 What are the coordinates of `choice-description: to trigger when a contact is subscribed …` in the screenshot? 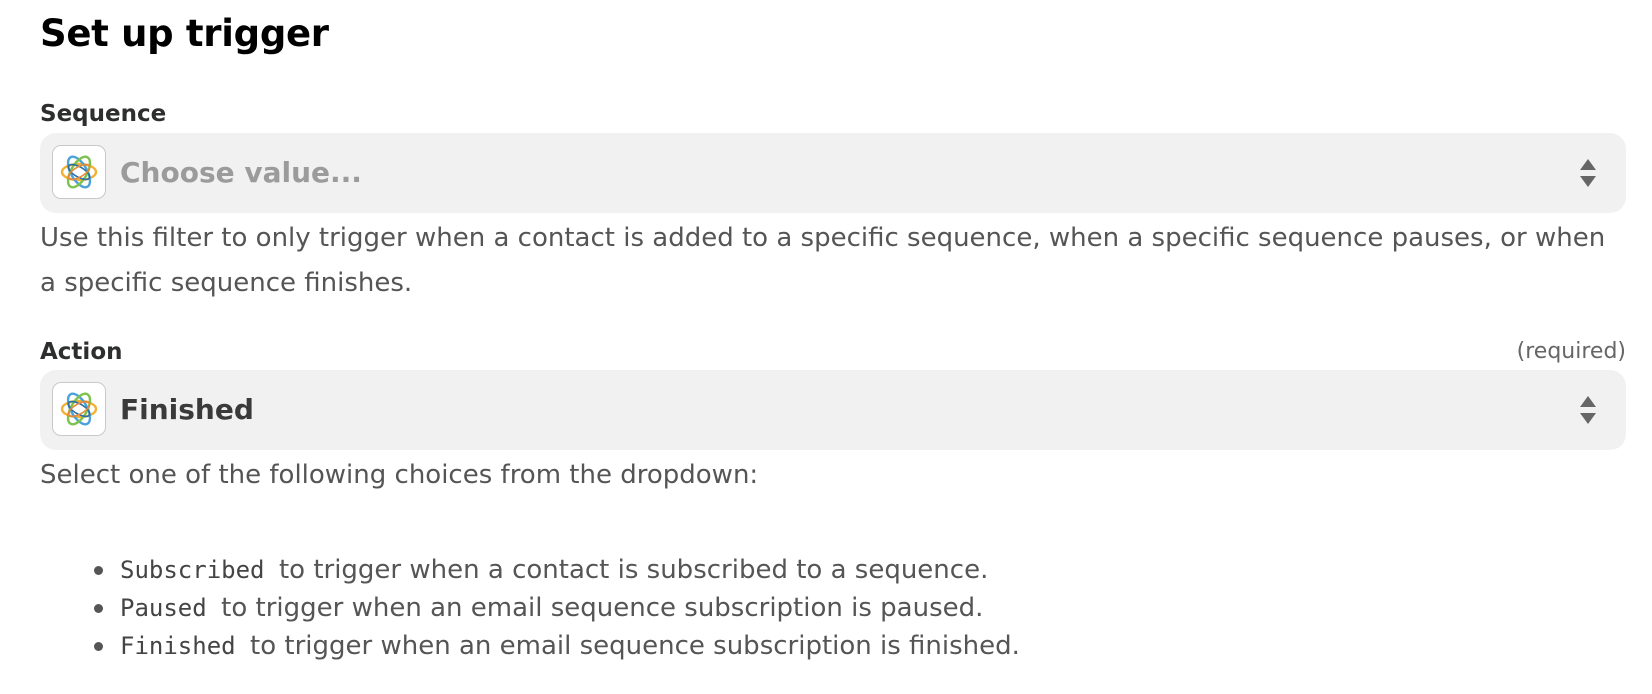 It's located at (633, 570).